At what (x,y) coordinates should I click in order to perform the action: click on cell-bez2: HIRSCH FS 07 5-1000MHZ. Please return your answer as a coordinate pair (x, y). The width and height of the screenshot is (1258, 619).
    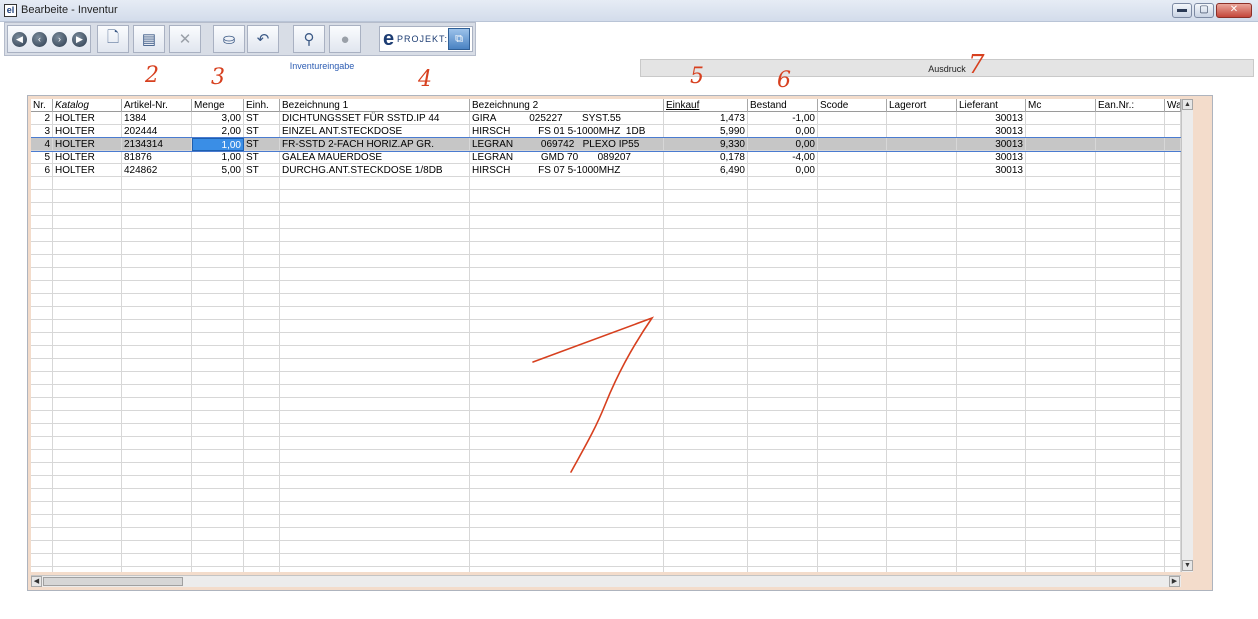
    Looking at the image, I should click on (567, 170).